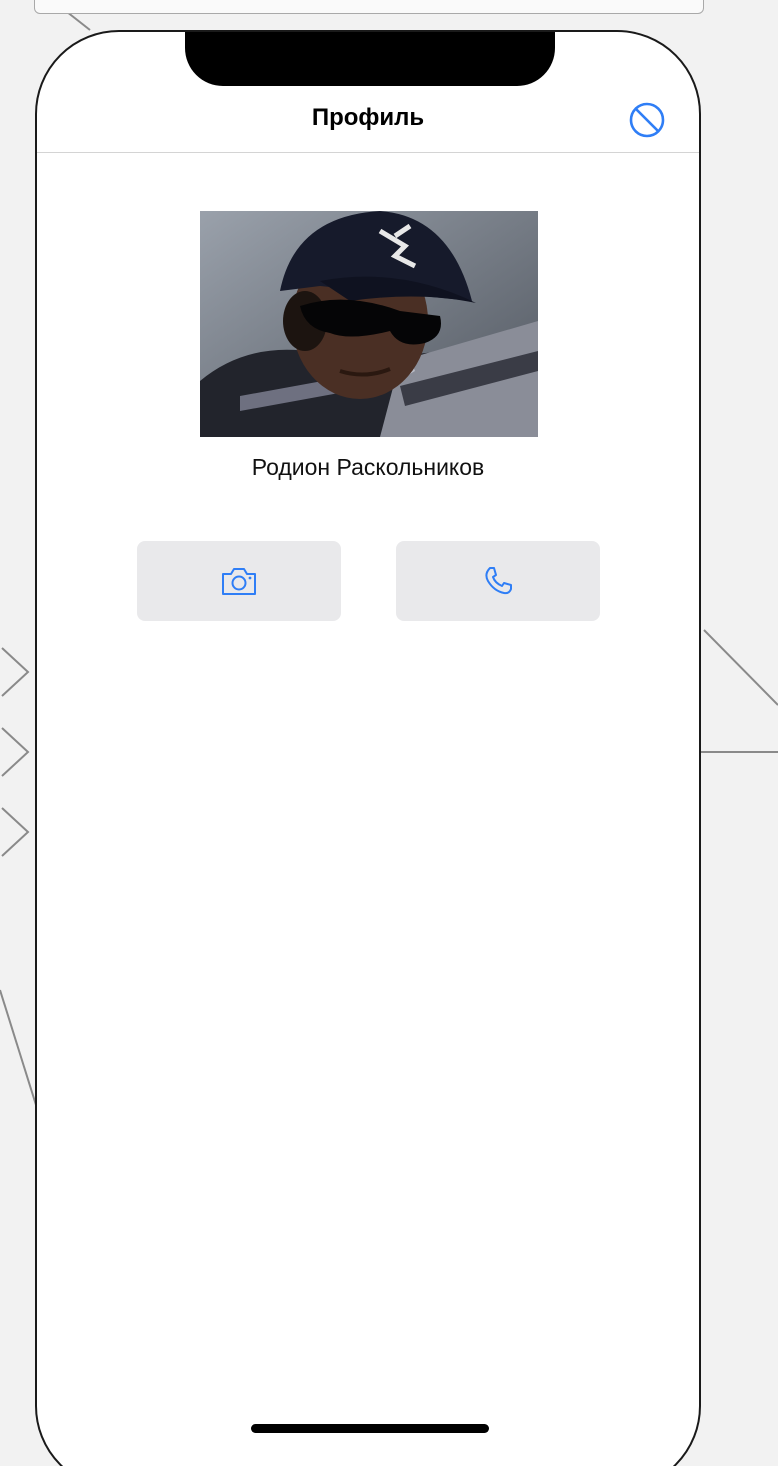  Describe the element at coordinates (370, 59) in the screenshot. I see `phone-notch` at that location.